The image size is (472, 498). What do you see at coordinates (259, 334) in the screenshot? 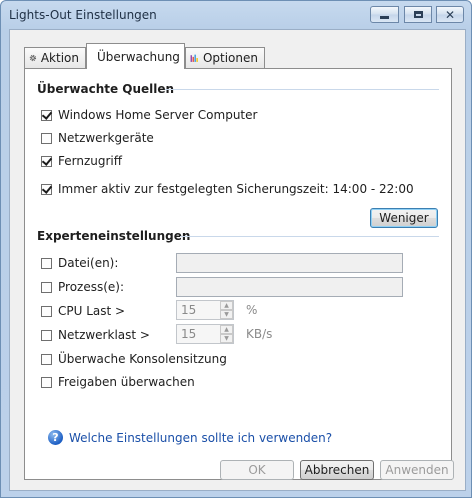
I see `network-unit: KB/s` at bounding box center [259, 334].